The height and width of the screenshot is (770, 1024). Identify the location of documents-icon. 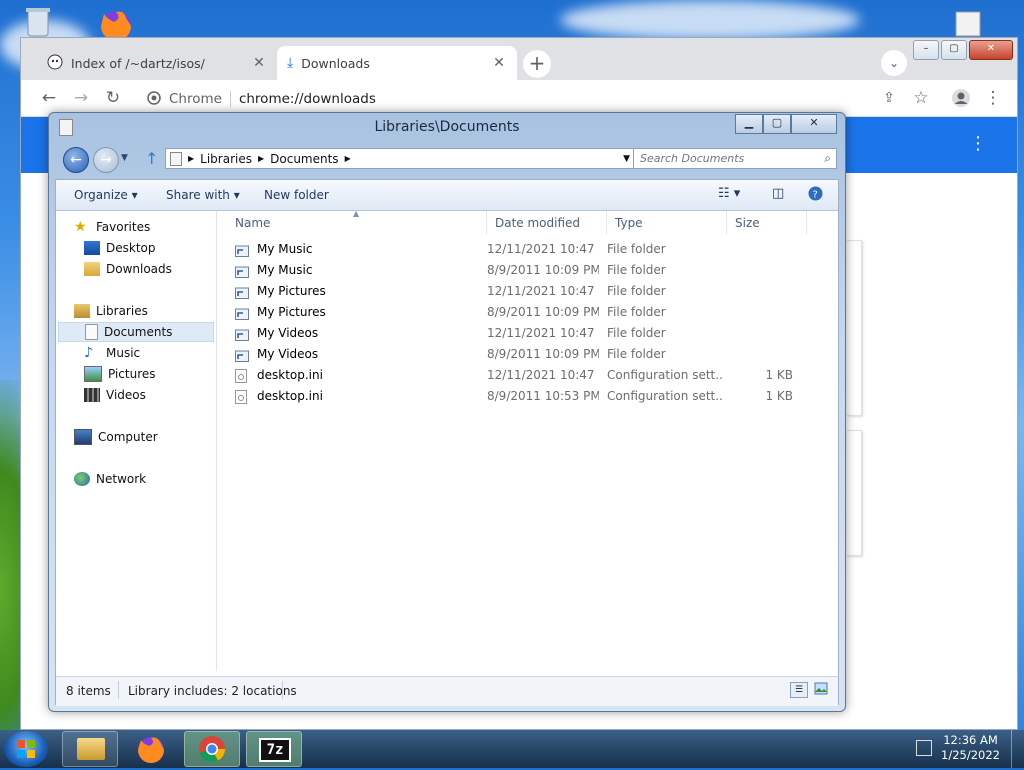
(91, 332).